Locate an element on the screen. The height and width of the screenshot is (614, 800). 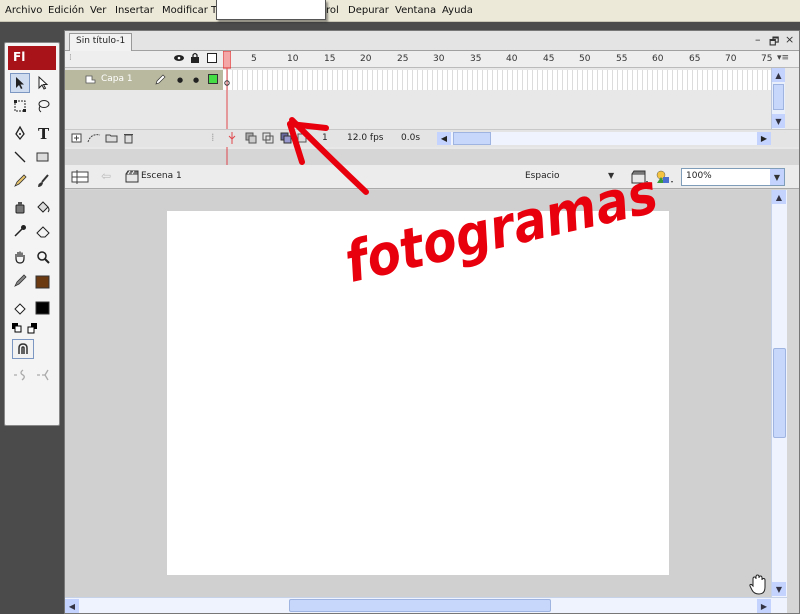
zoom-tool-icon is located at coordinates (43, 257).